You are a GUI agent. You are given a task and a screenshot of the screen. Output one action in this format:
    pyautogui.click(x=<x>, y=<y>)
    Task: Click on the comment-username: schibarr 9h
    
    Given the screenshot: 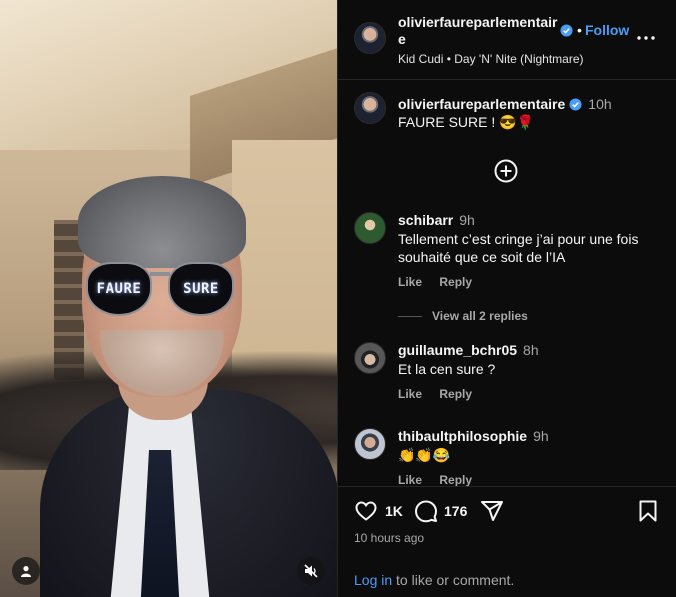 What is the action you would take?
    pyautogui.click(x=436, y=220)
    